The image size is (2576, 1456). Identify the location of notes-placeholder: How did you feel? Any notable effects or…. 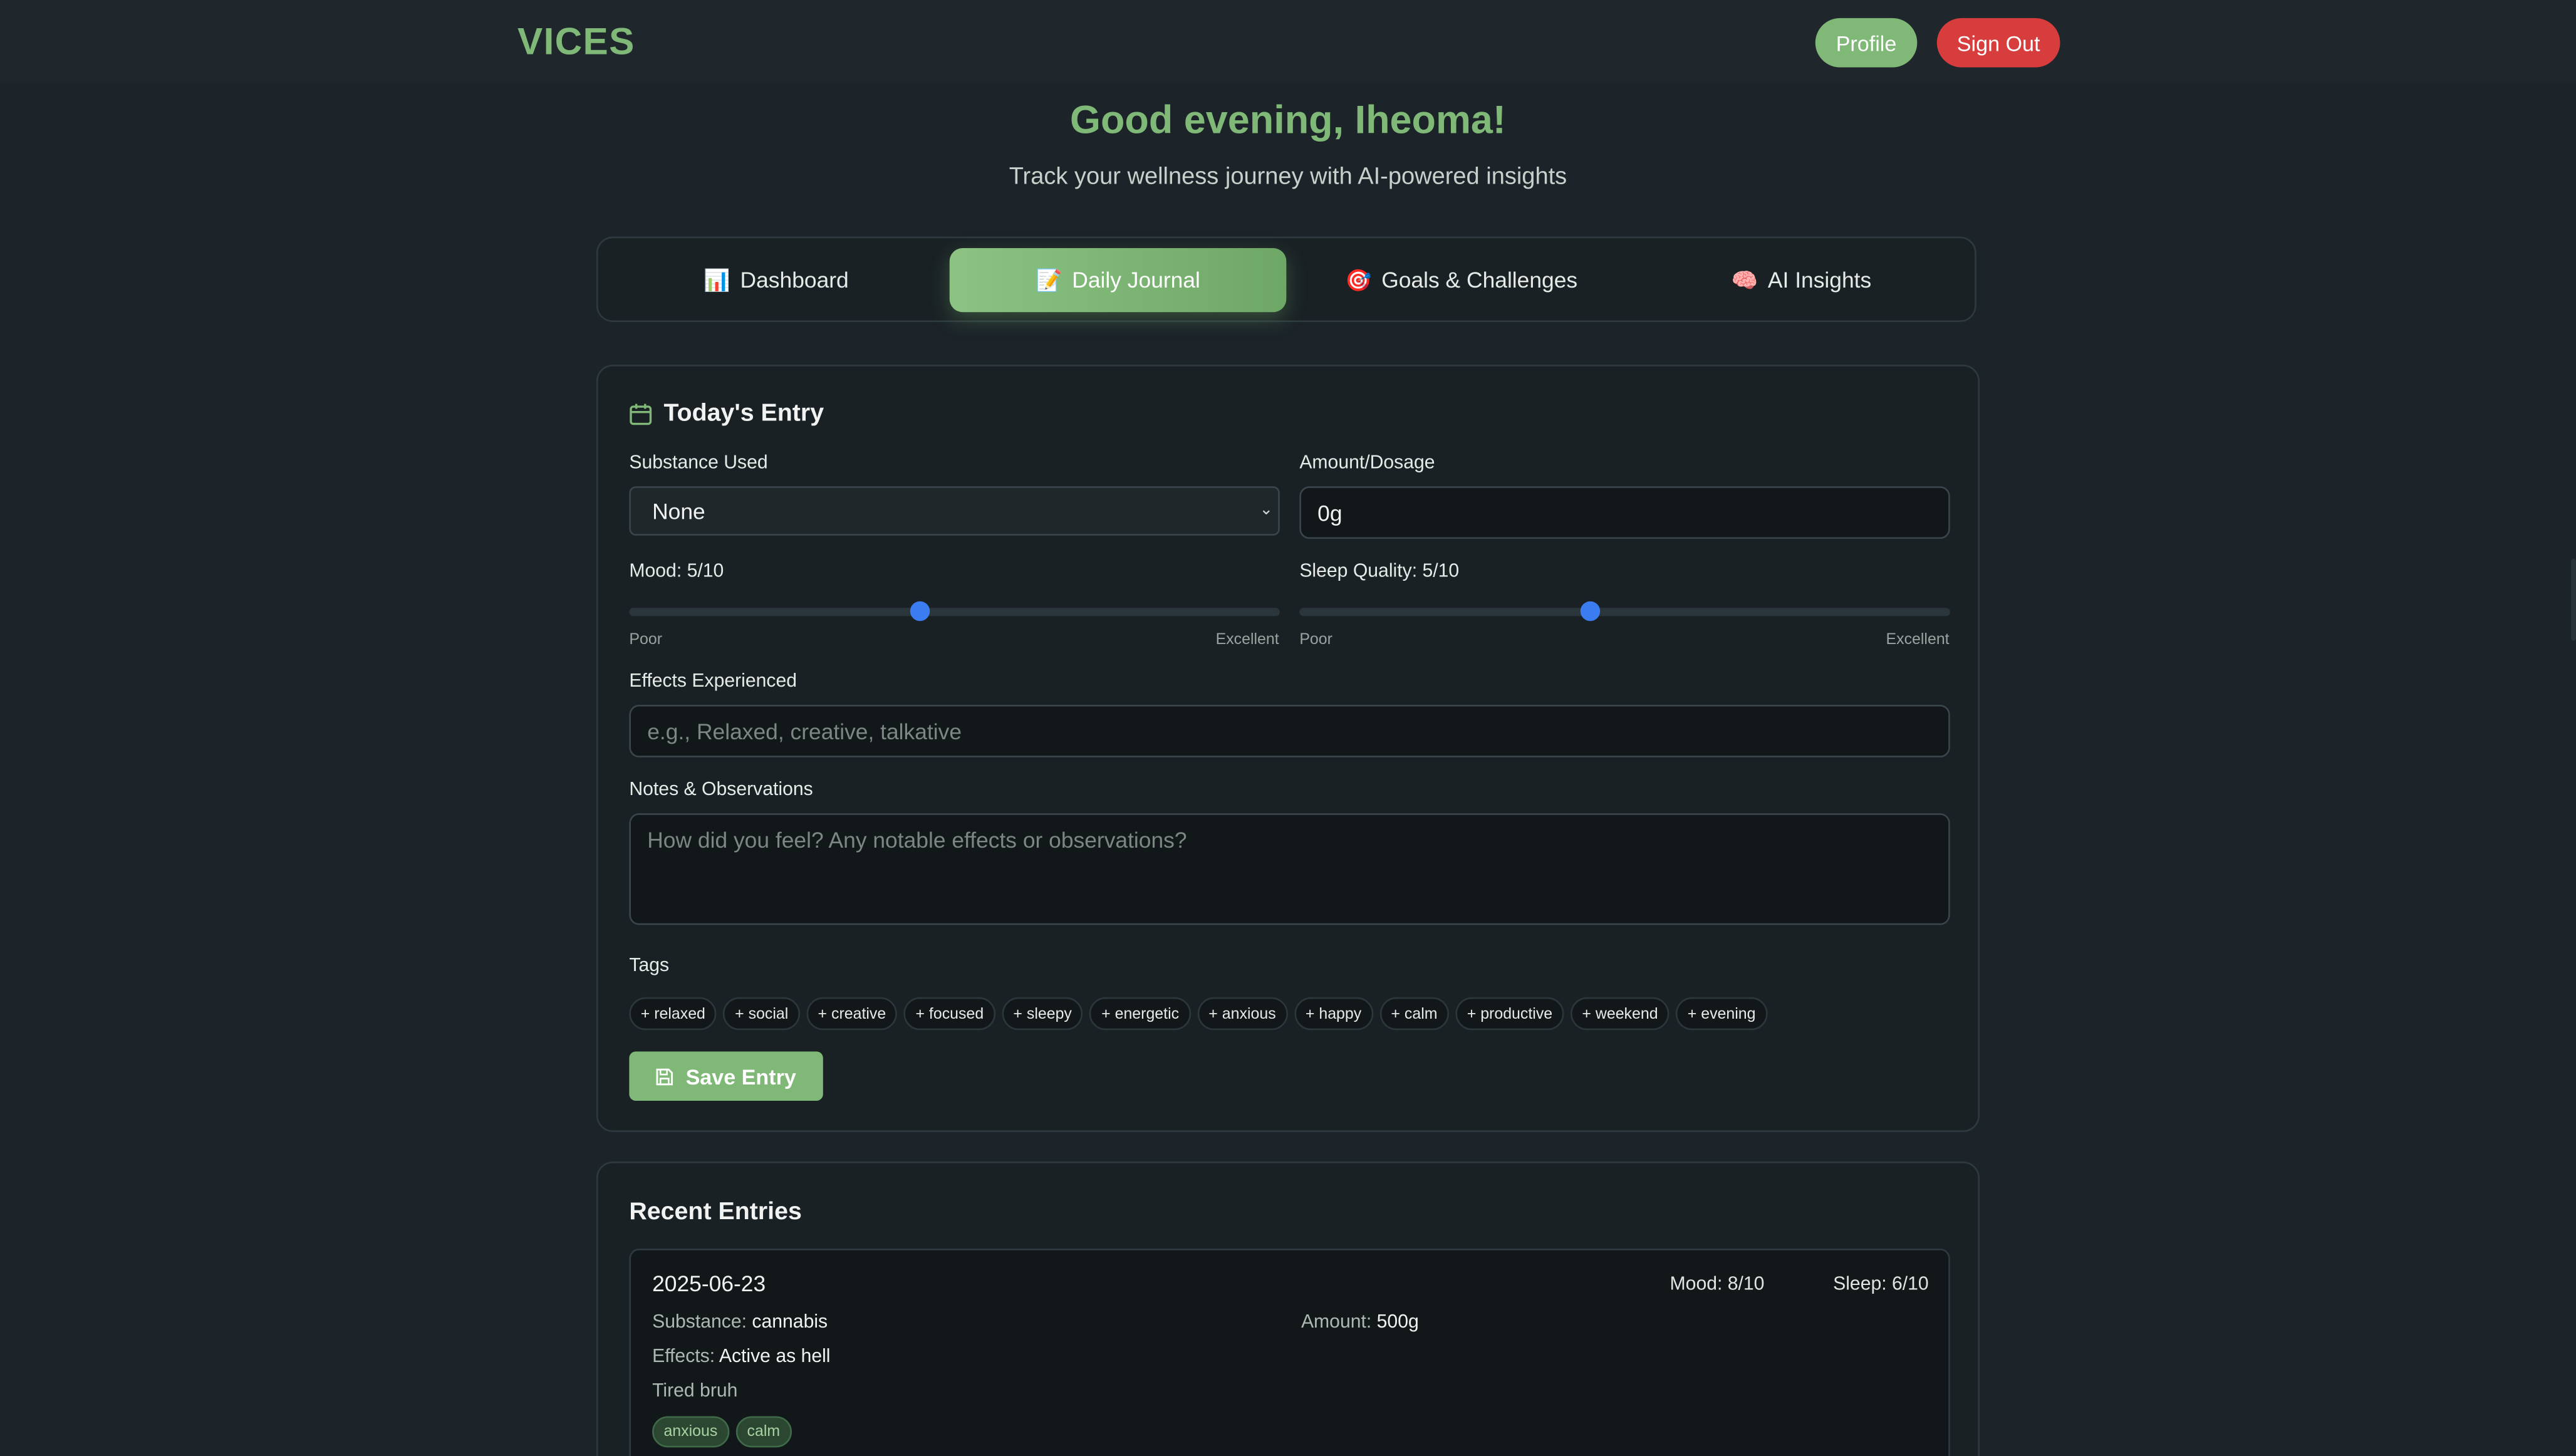
(917, 841).